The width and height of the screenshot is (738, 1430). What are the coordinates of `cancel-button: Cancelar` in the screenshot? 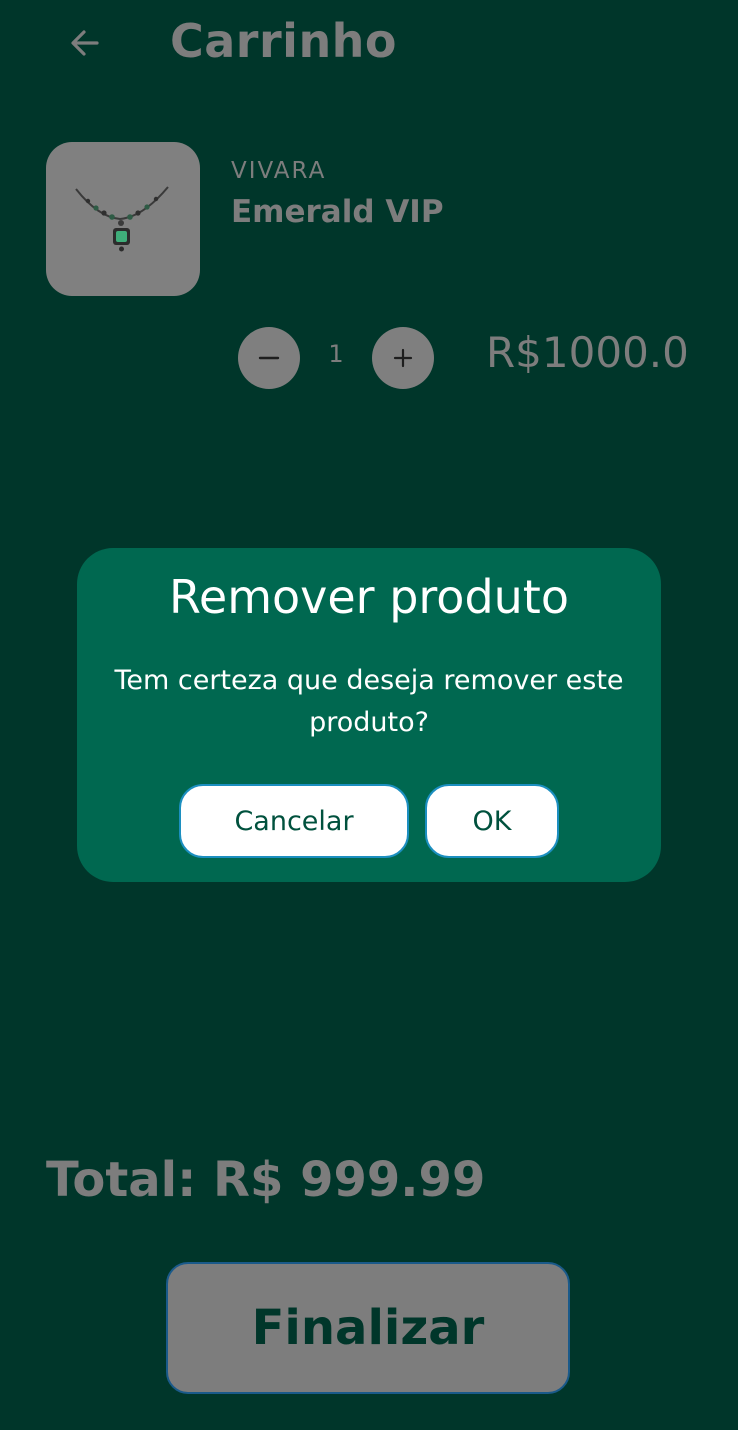 It's located at (294, 821).